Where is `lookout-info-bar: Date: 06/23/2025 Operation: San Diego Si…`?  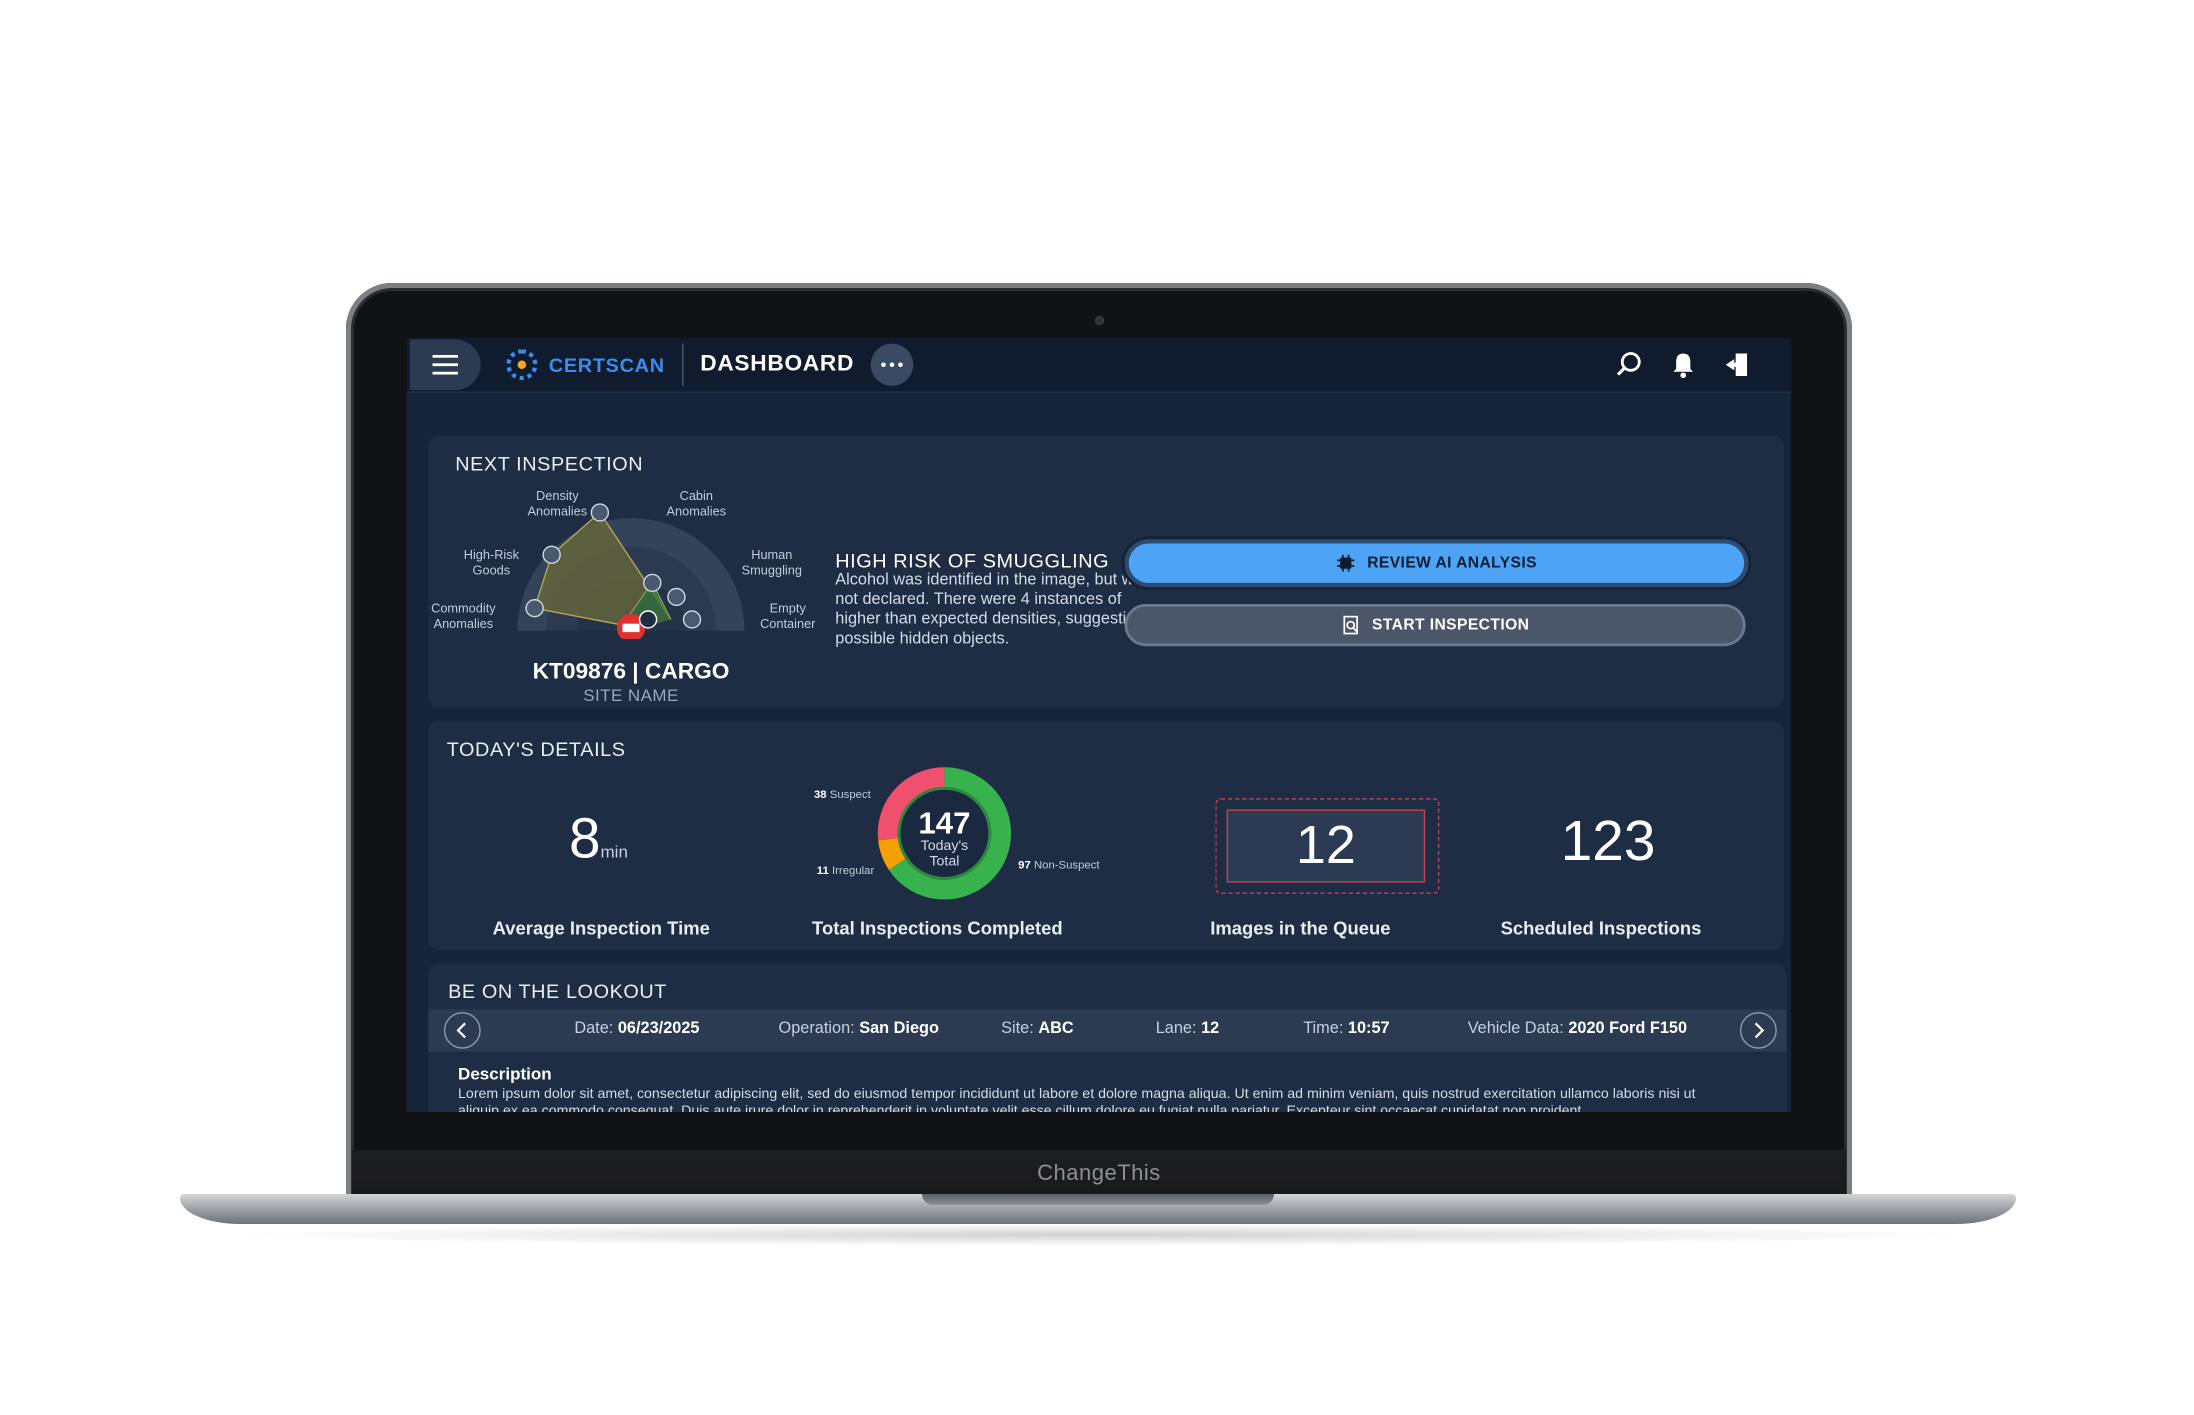
lookout-info-bar: Date: 06/23/2025 Operation: San Diego Si… is located at coordinates (1107, 1030).